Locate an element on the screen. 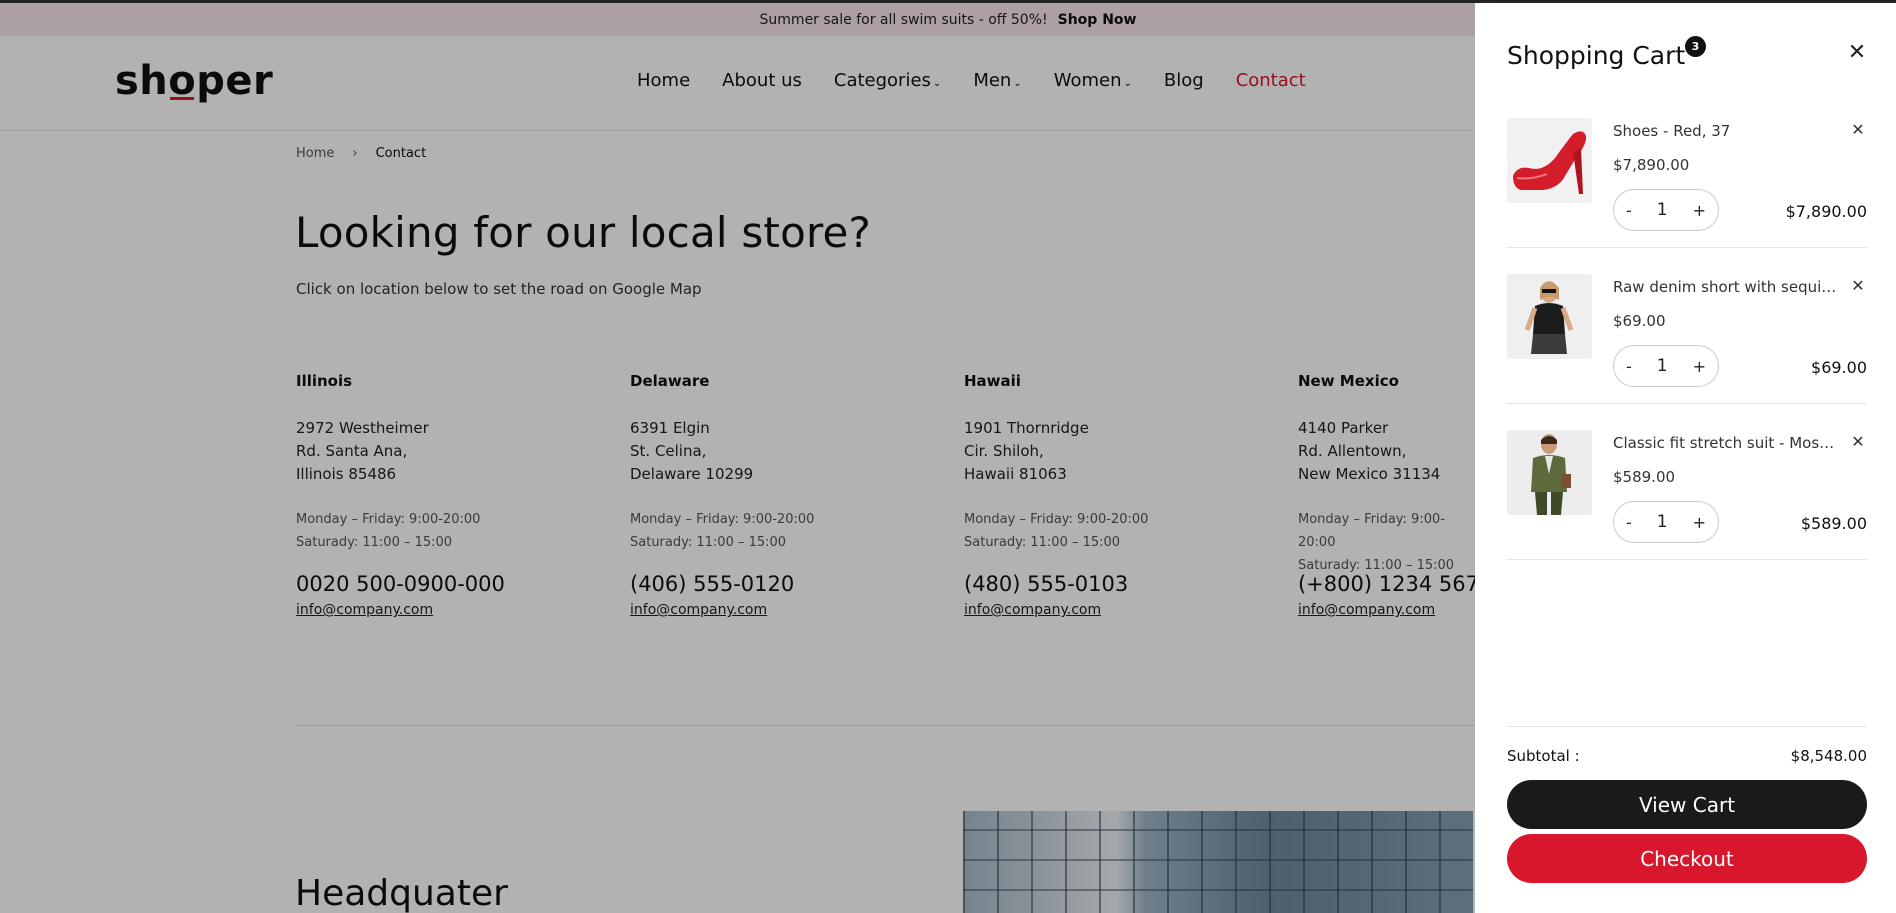 The image size is (1896, 913). cart-item-name: Shoes - Red, 37 is located at coordinates (1671, 131).